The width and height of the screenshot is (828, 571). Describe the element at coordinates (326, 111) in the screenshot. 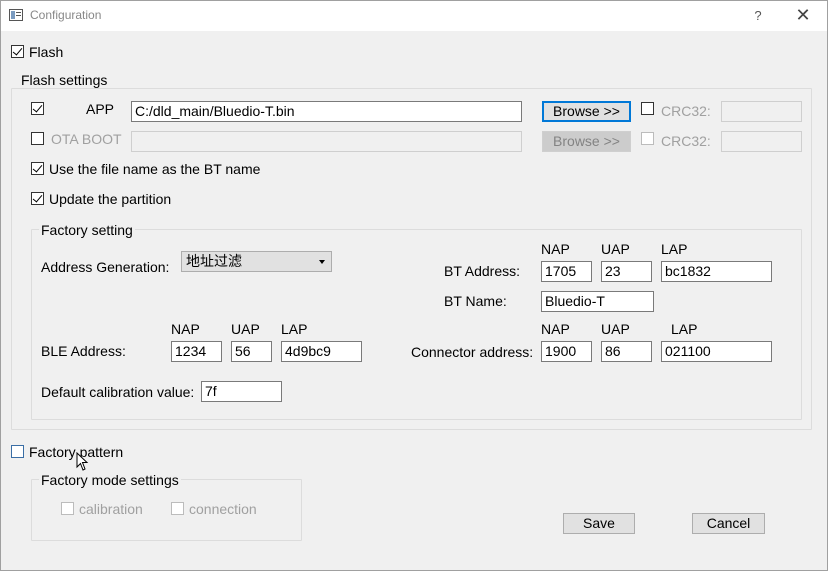

I see `app-path-input: C:/dld_main/Bluedio-T.bin` at that location.